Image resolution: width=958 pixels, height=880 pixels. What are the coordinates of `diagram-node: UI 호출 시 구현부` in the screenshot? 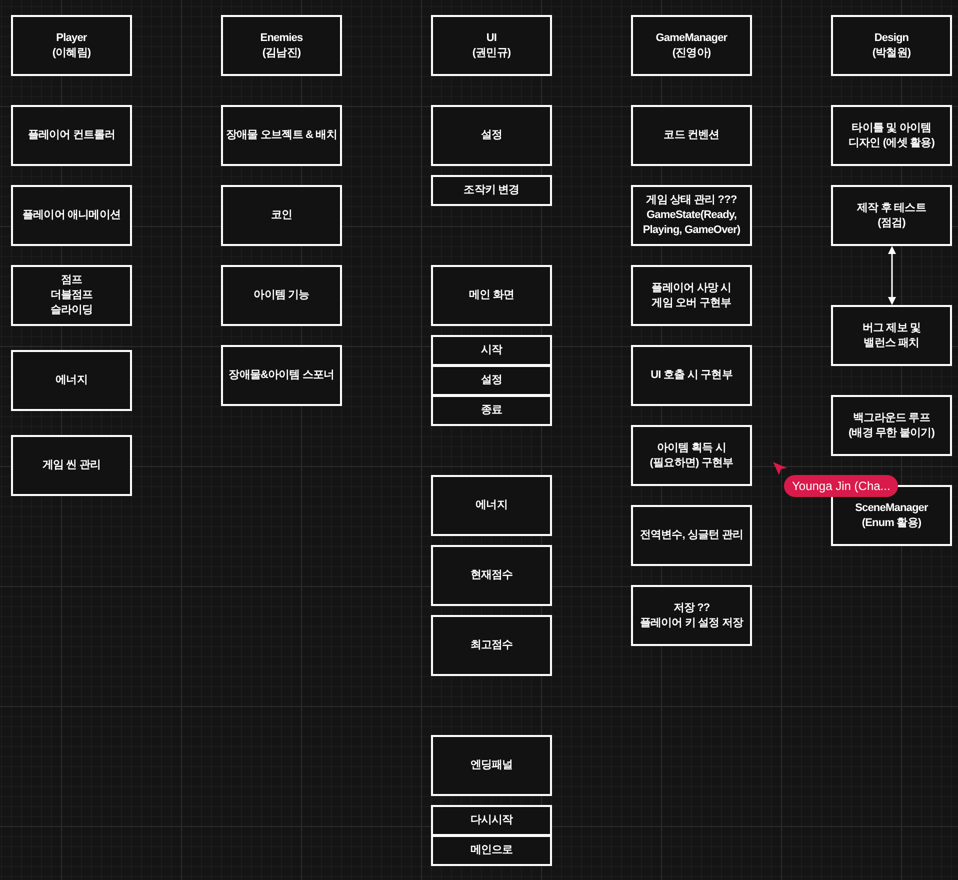 It's located at (691, 375).